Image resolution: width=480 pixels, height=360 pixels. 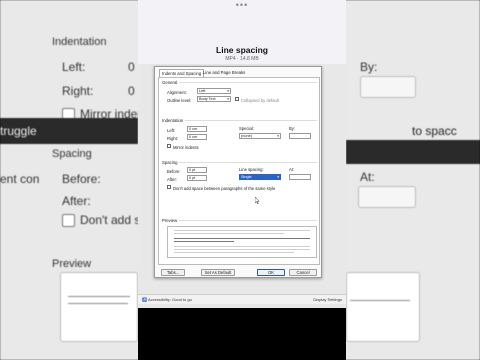 What do you see at coordinates (242, 5) in the screenshot?
I see `more-icon: •••` at bounding box center [242, 5].